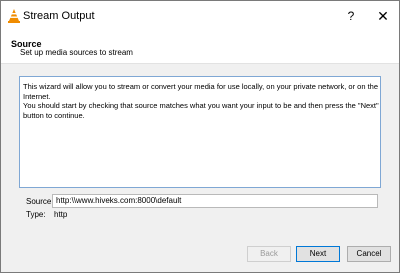 This screenshot has width=400, height=273. Describe the element at coordinates (36, 214) in the screenshot. I see `type-label: Type:` at that location.